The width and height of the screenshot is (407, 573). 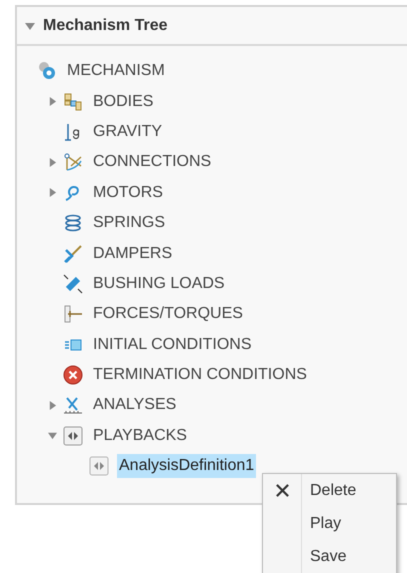 I want to click on tree-item: TERMINATION CONDITIONS, so click(x=200, y=375).